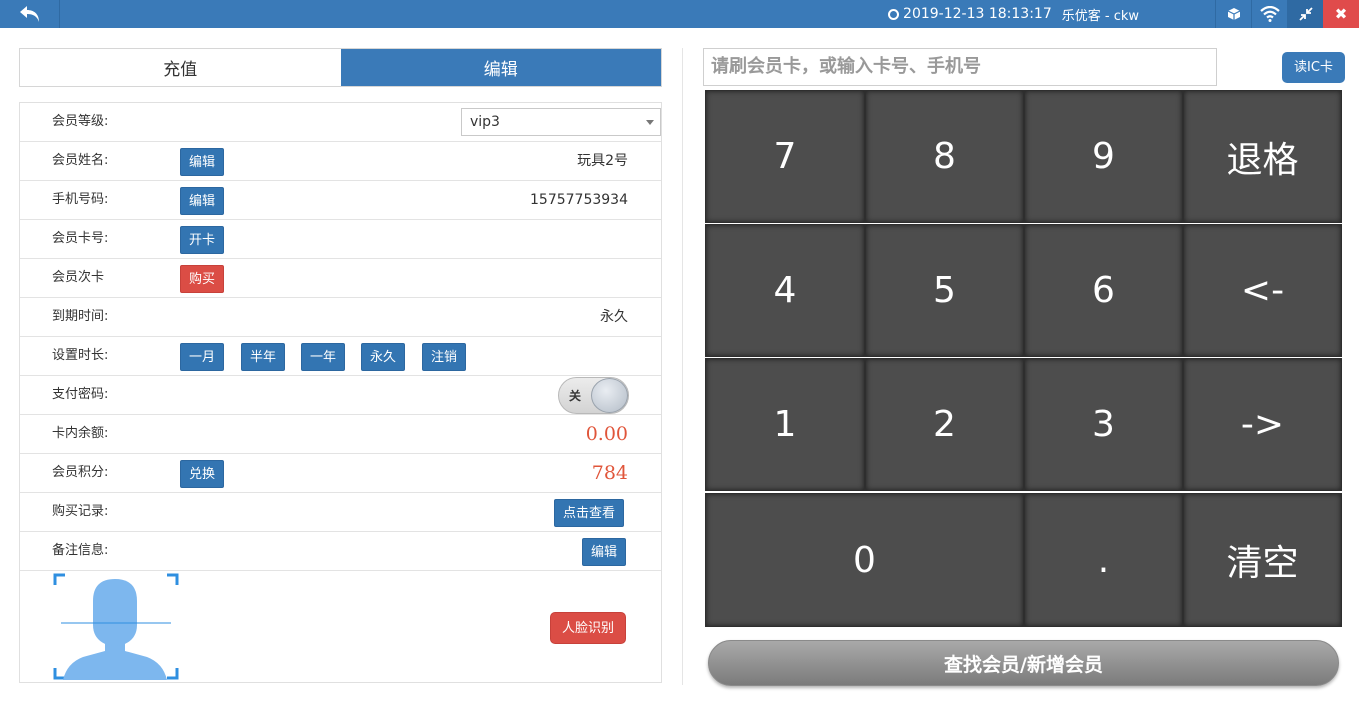 The image size is (1359, 703). What do you see at coordinates (609, 395) in the screenshot?
I see `toggle-knob` at bounding box center [609, 395].